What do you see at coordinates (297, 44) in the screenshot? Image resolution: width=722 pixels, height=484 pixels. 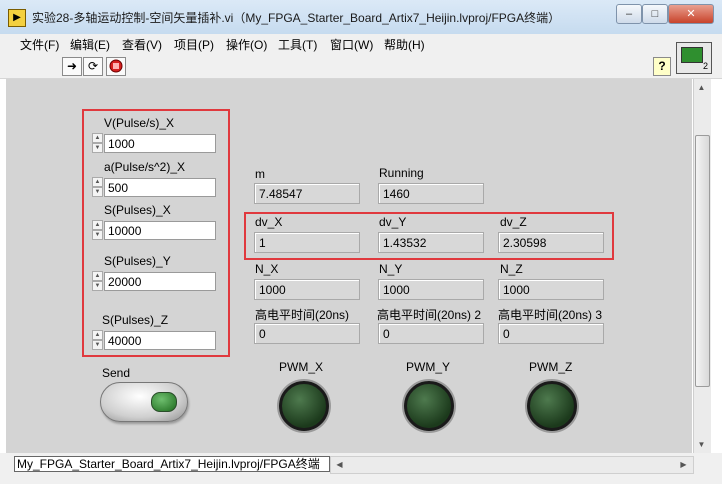 I see `menu-tools: 工具(T)` at bounding box center [297, 44].